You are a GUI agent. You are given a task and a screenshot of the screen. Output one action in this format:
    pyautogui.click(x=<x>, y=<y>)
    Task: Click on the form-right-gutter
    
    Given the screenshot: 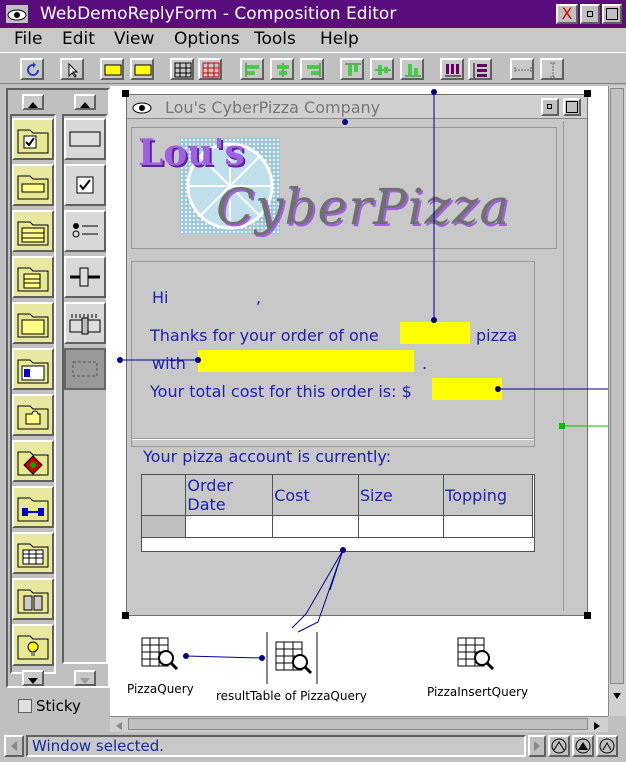 What is the action you would take?
    pyautogui.click(x=573, y=366)
    